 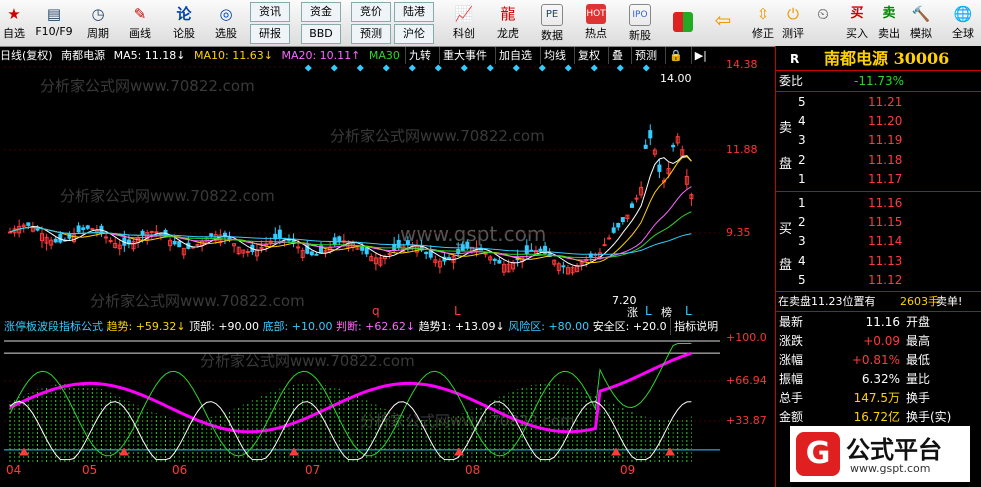 What do you see at coordinates (371, 34) in the screenshot?
I see `forecast-button: 预测` at bounding box center [371, 34].